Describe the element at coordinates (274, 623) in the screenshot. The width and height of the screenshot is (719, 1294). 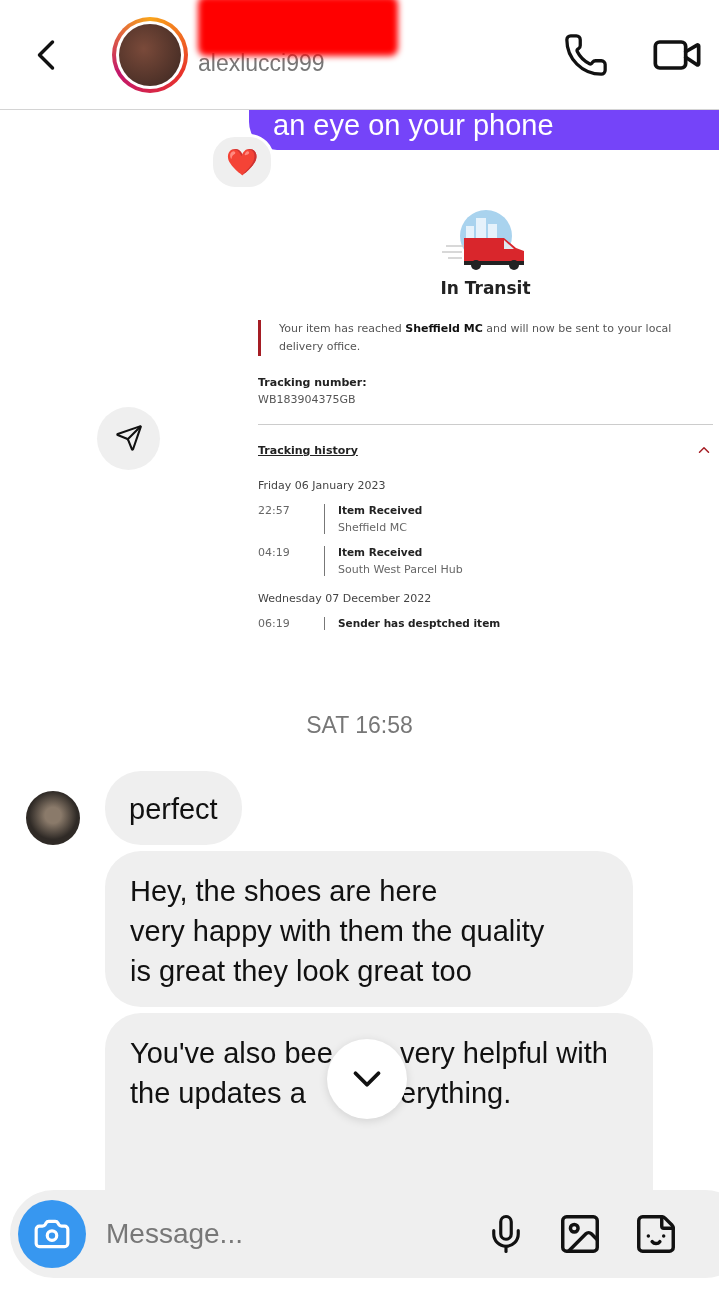
I see `event-time: 06:19` at that location.